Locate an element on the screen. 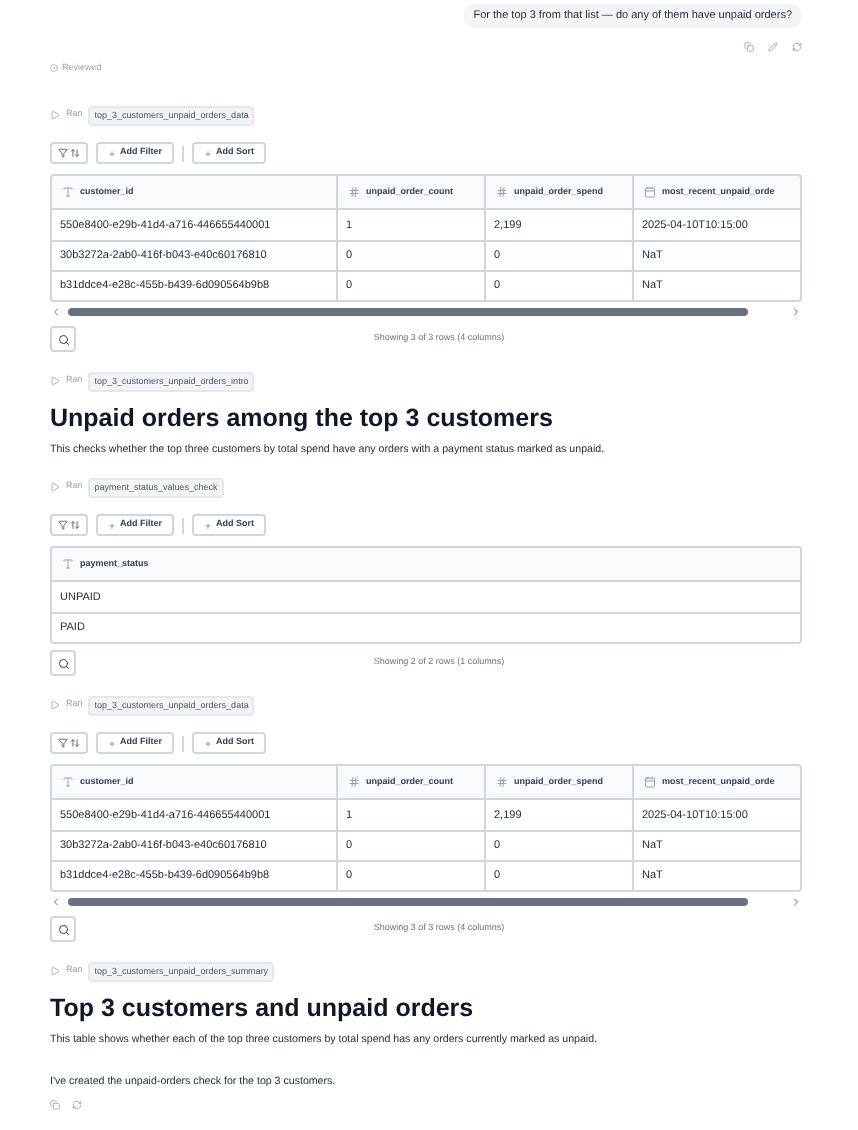  status-dot-icon is located at coordinates (54, 68).